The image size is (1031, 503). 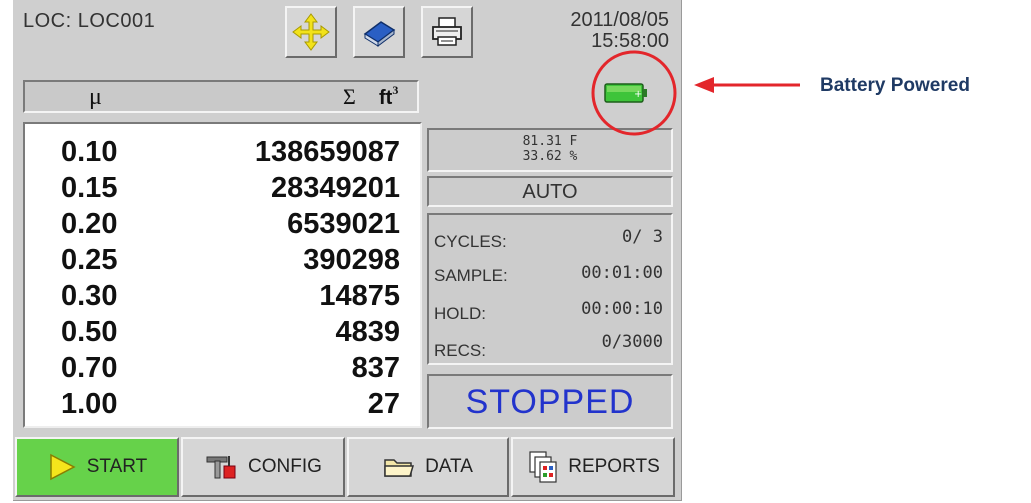 What do you see at coordinates (704, 85) in the screenshot?
I see `annotation-arrowhead` at bounding box center [704, 85].